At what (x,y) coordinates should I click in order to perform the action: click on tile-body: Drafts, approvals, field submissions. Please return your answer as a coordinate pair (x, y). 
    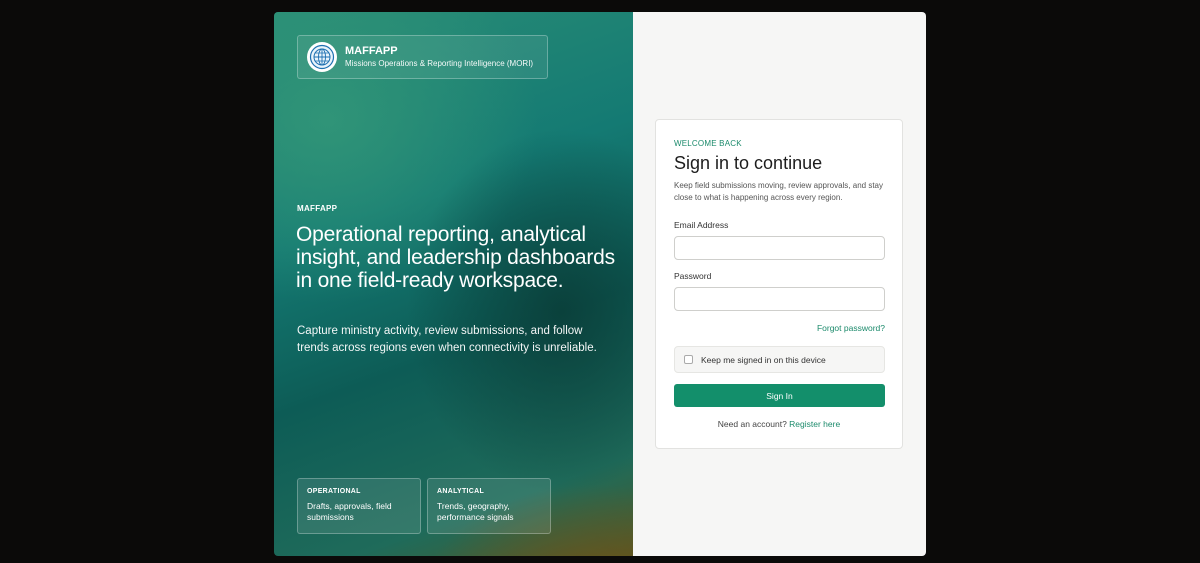
    Looking at the image, I should click on (349, 511).